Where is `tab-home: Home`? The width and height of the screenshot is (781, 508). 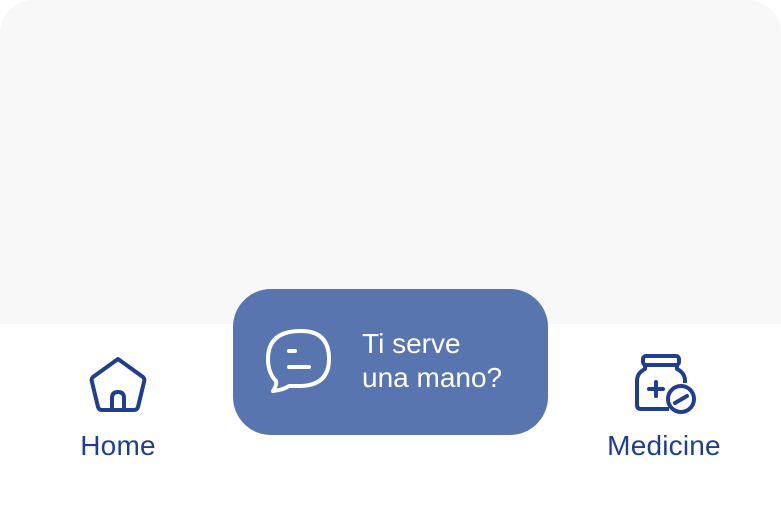 tab-home: Home is located at coordinates (118, 407).